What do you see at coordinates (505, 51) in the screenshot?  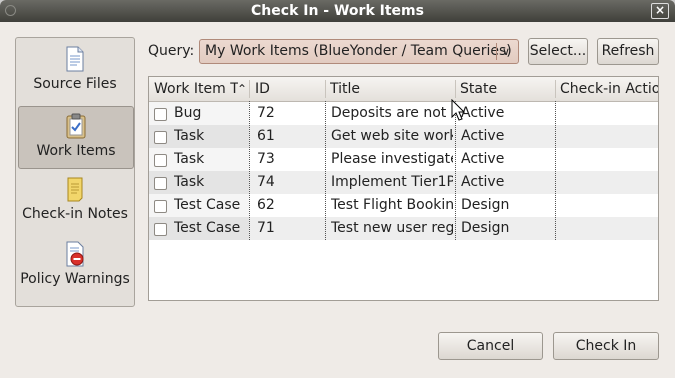 I see `chevron-down-icon: ∨` at bounding box center [505, 51].